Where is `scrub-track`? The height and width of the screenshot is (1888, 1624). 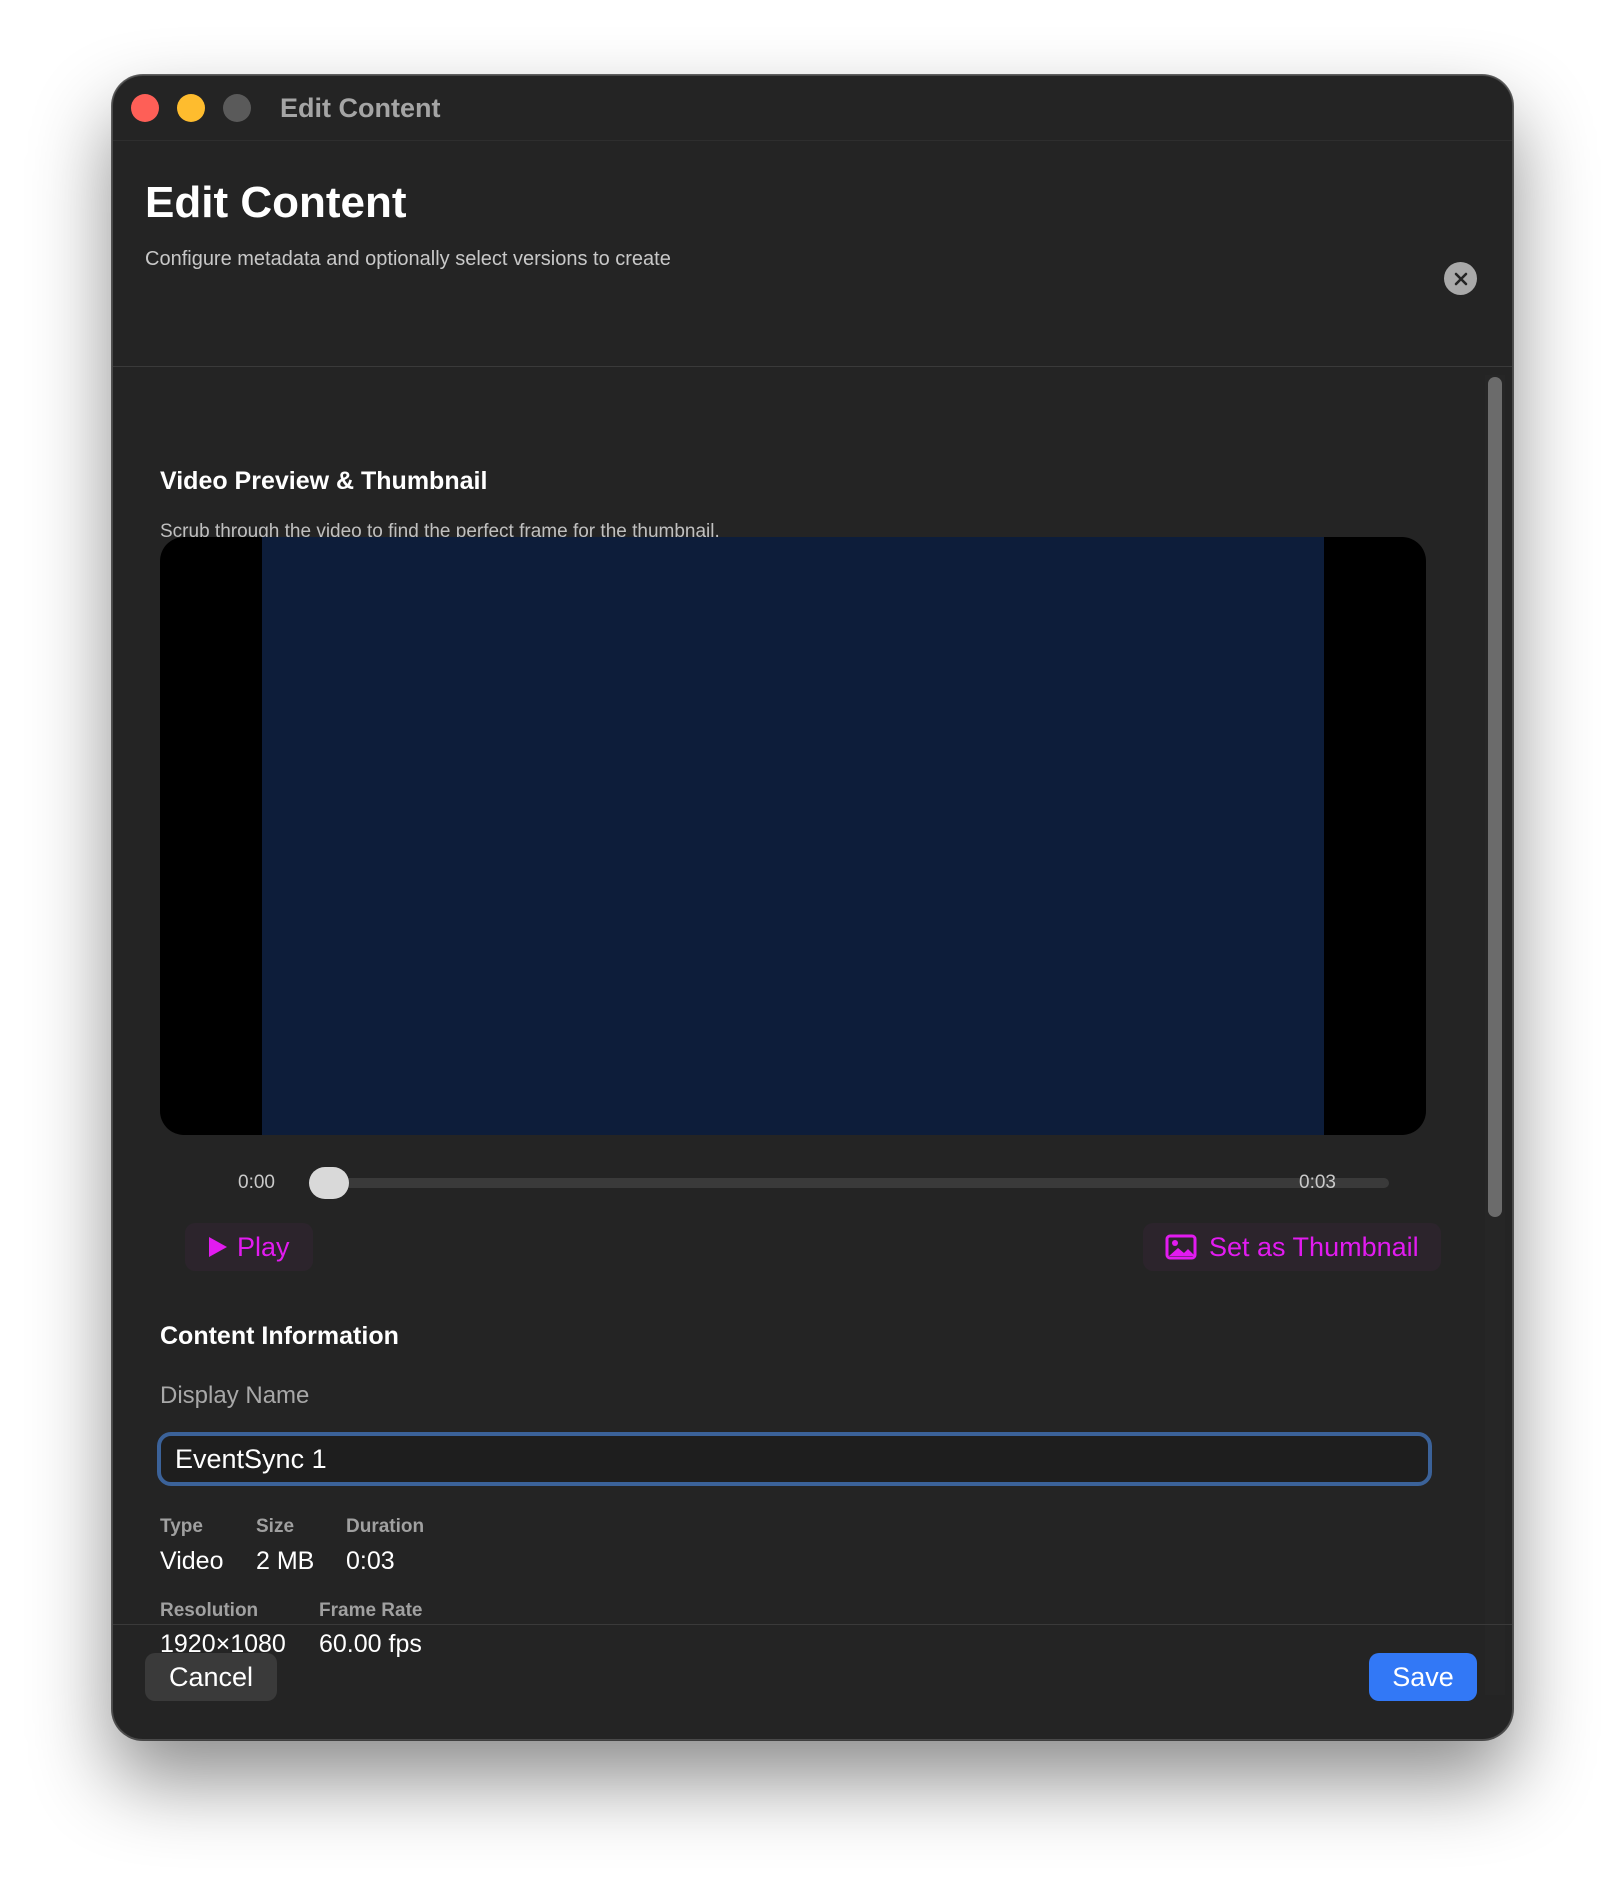
scrub-track is located at coordinates (851, 1183).